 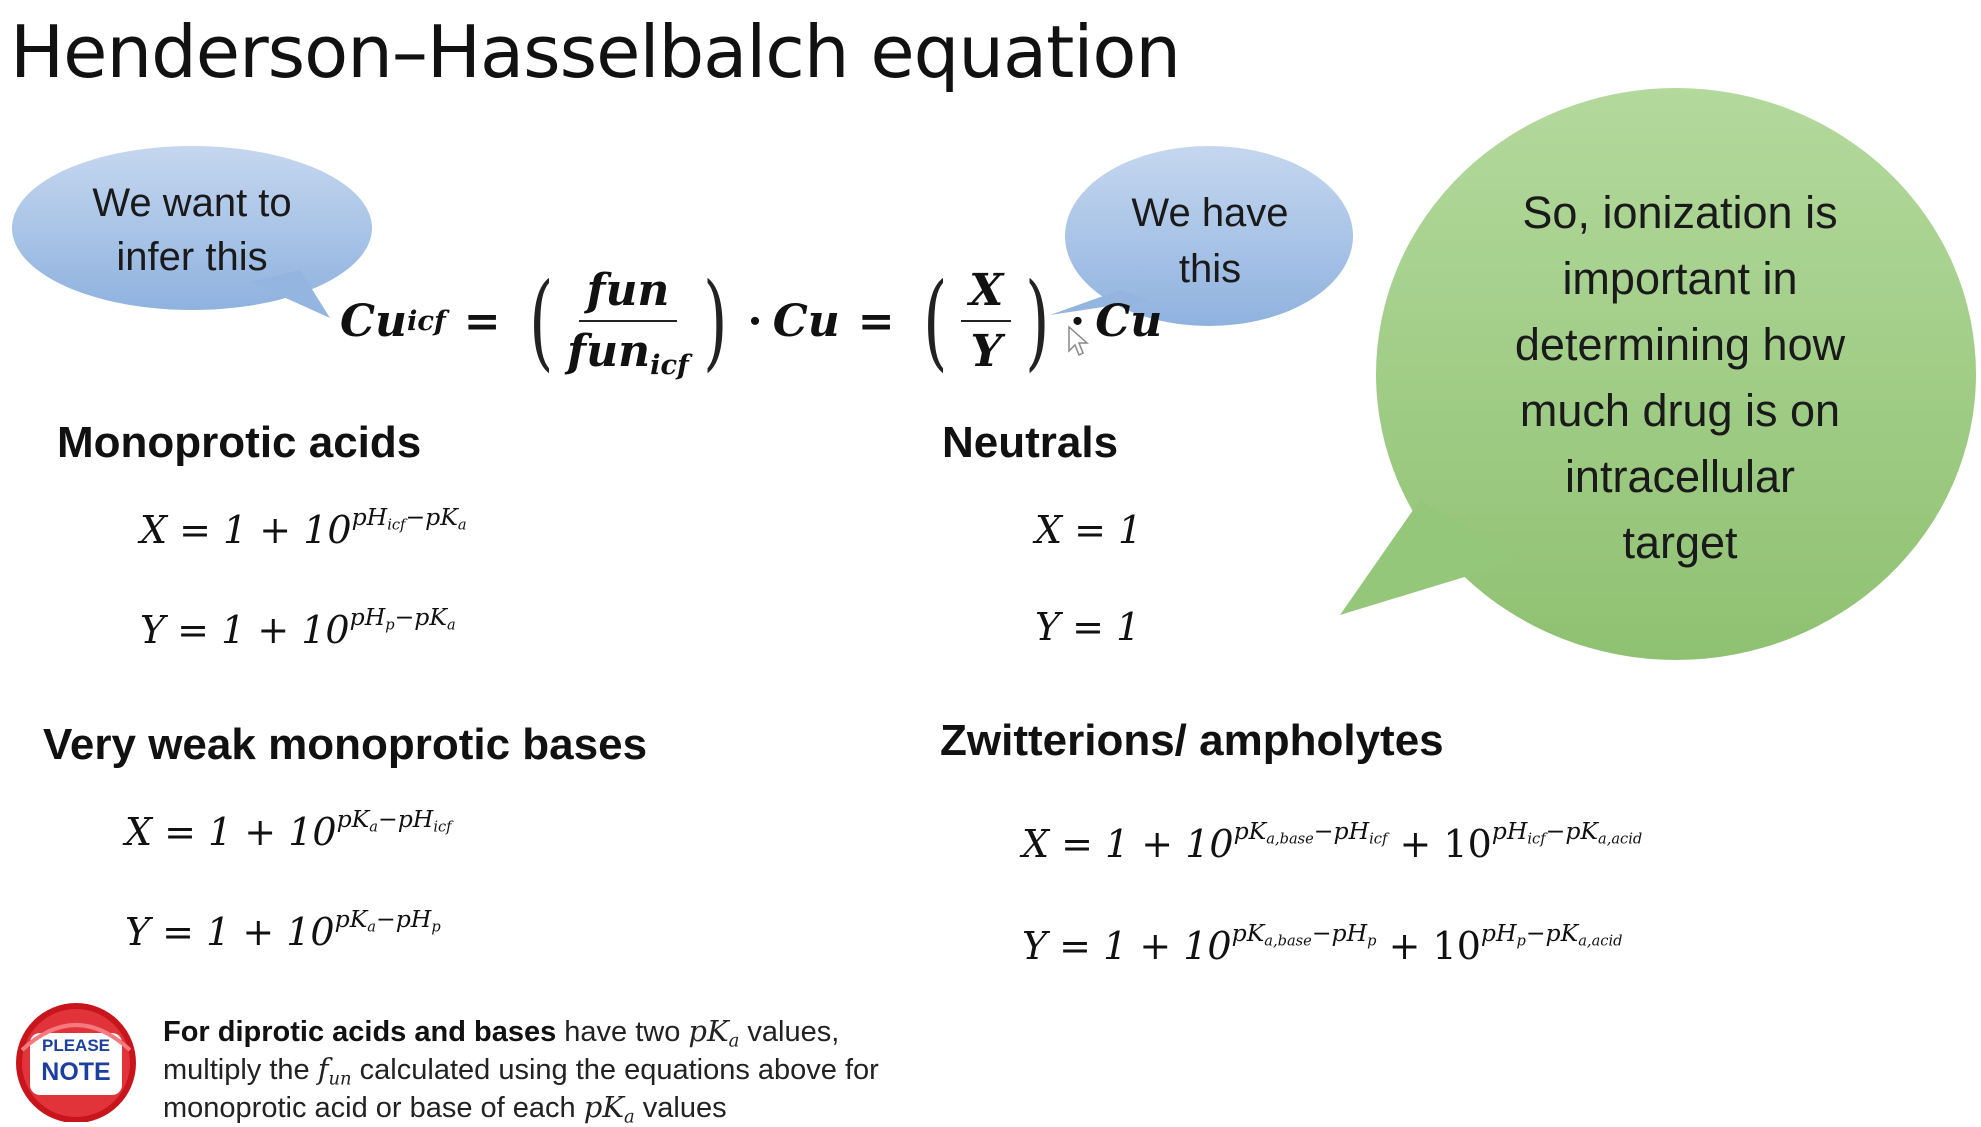 I want to click on neutrals-y-equation: Y = 1, so click(x=1088, y=627).